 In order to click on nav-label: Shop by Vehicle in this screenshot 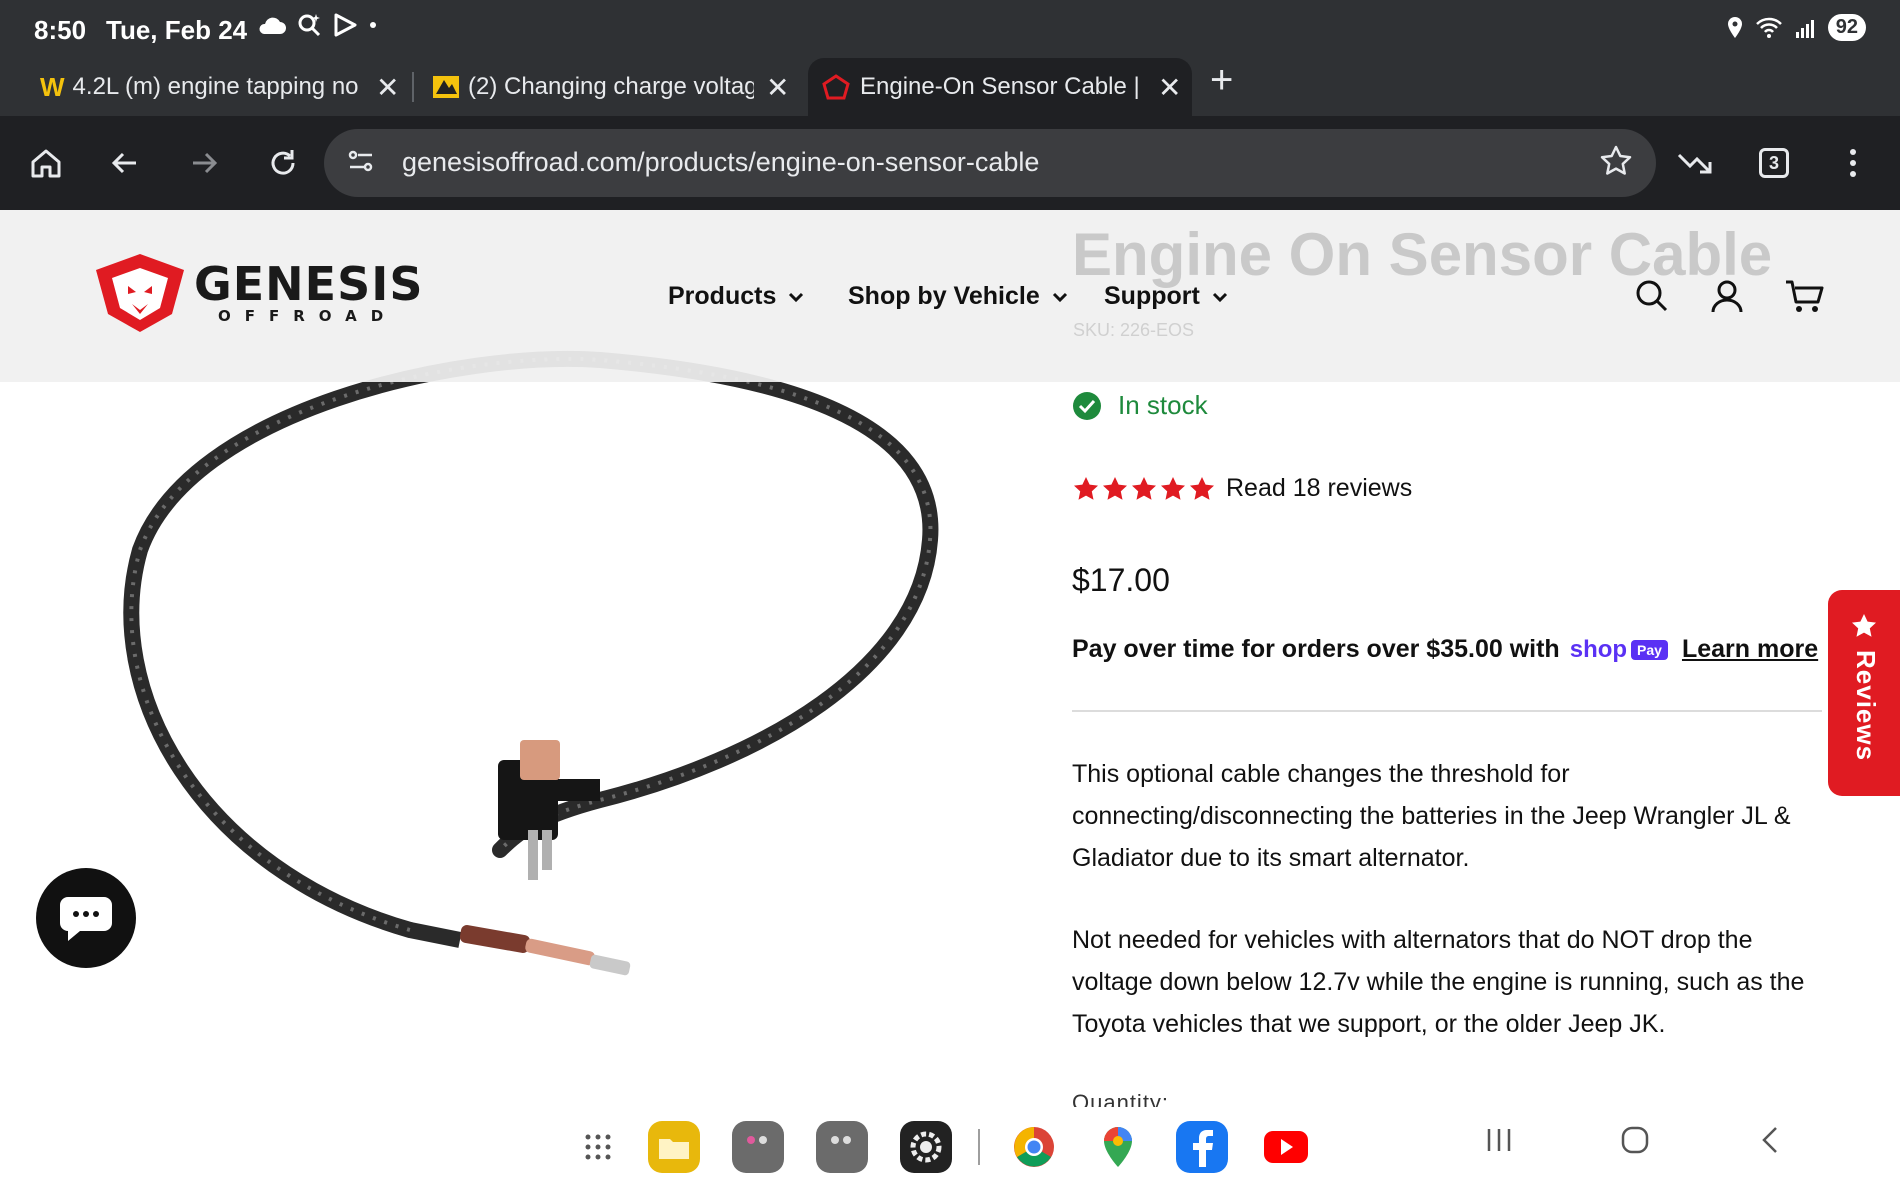, I will do `click(944, 296)`.